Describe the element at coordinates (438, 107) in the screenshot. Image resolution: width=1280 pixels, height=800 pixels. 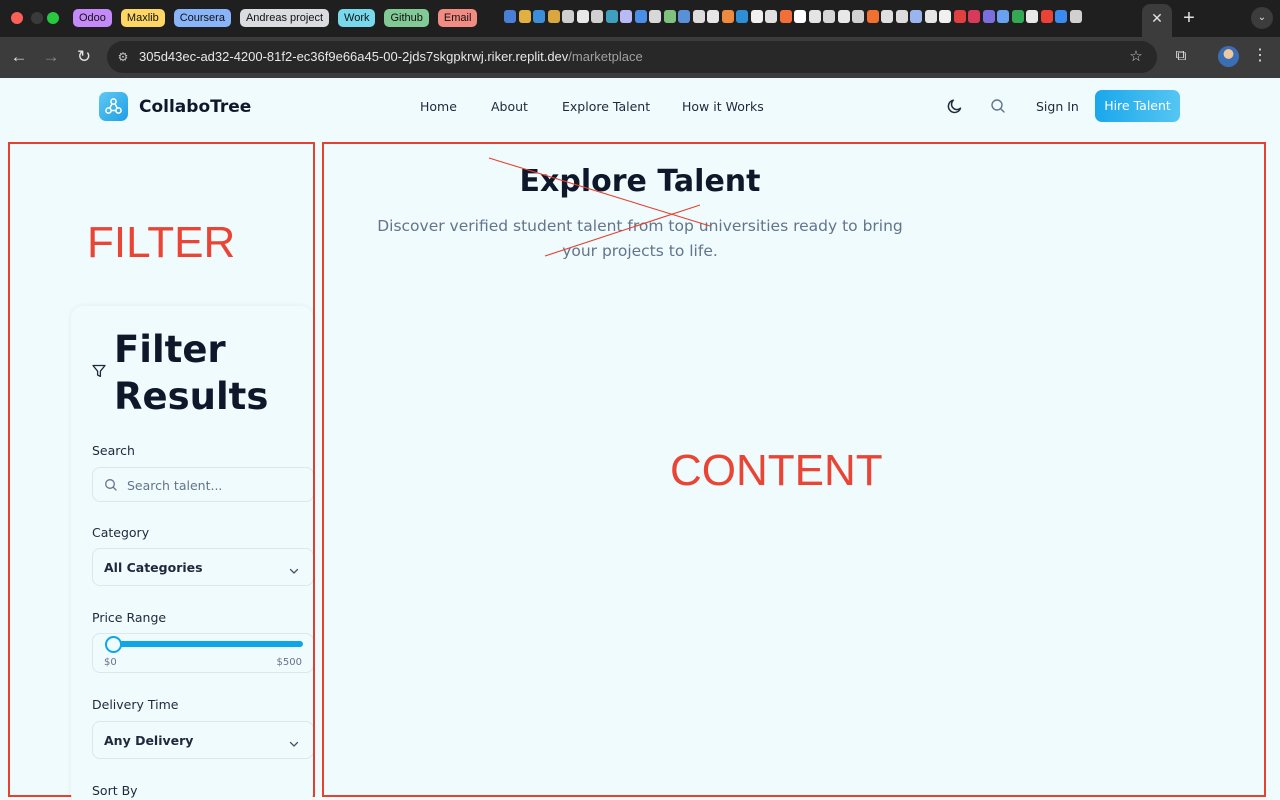
I see `nav-home: Home` at that location.